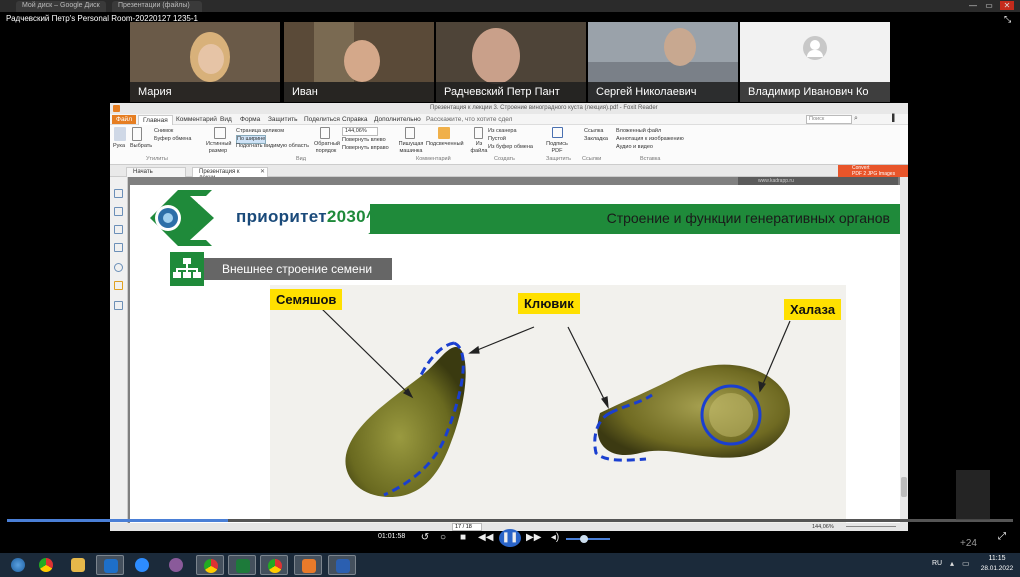 This screenshot has height=577, width=1020. I want to click on start-button, so click(18, 565).